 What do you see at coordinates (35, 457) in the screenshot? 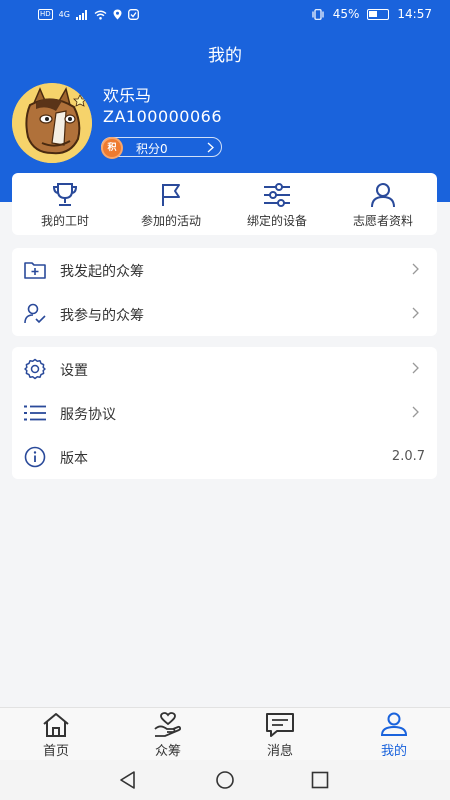
I see `info-icon` at bounding box center [35, 457].